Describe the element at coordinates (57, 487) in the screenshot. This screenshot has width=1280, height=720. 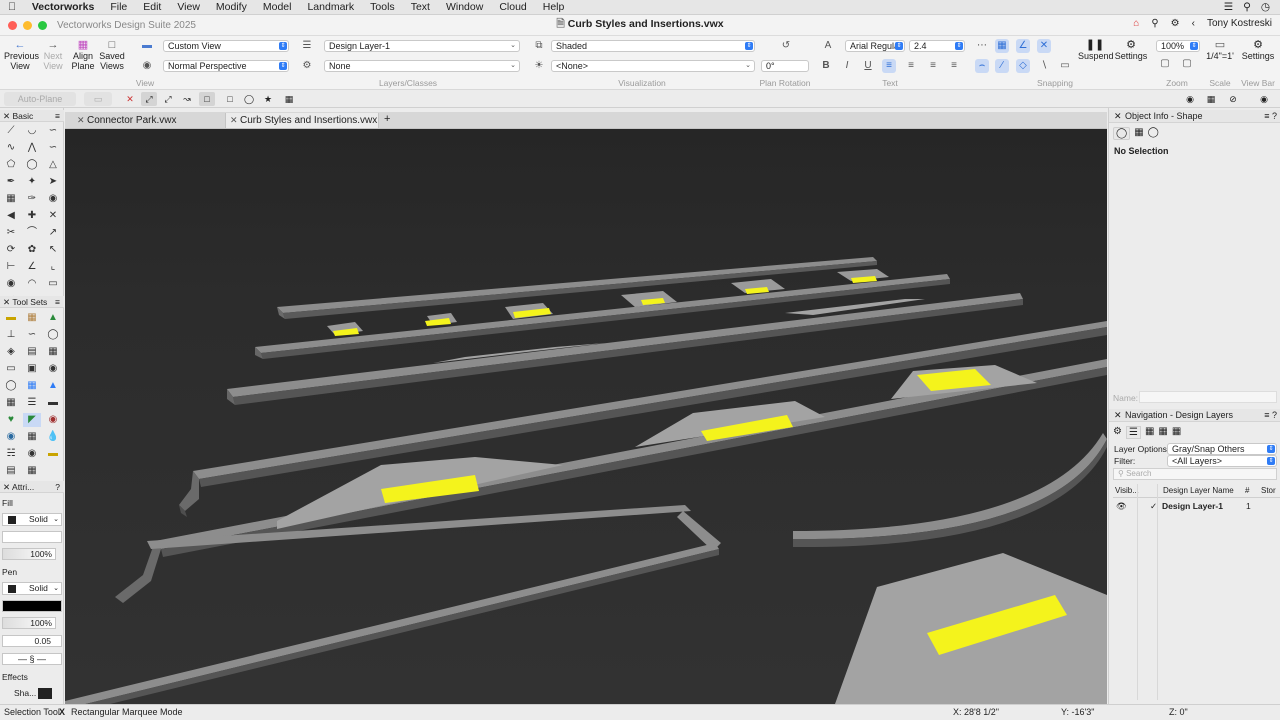
I see `help-icon: ?` at that location.